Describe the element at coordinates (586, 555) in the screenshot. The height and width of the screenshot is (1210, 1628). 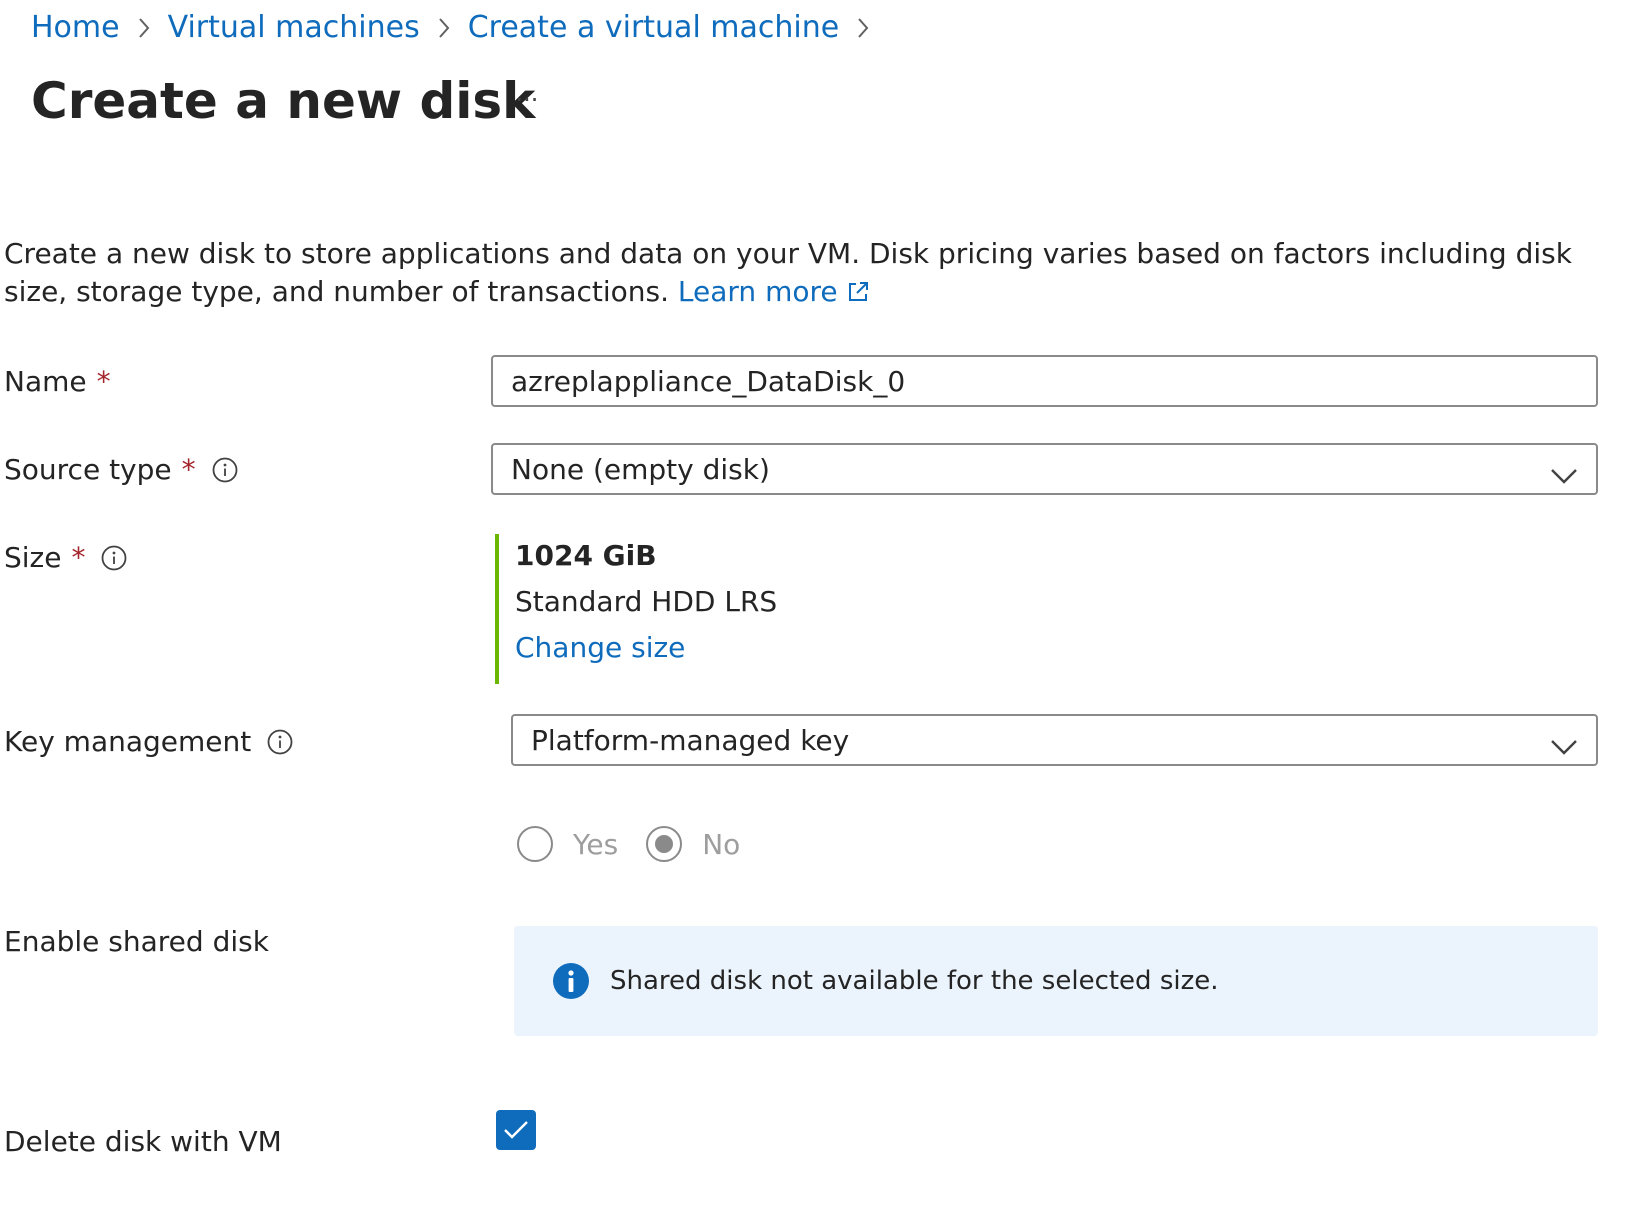
I see `size-value: 1024 GiB` at that location.